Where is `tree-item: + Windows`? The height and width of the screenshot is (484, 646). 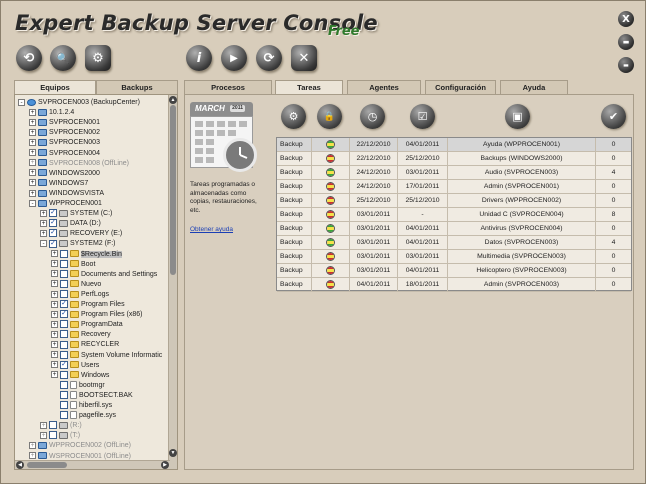
tree-item: + Windows is located at coordinates (80, 375).